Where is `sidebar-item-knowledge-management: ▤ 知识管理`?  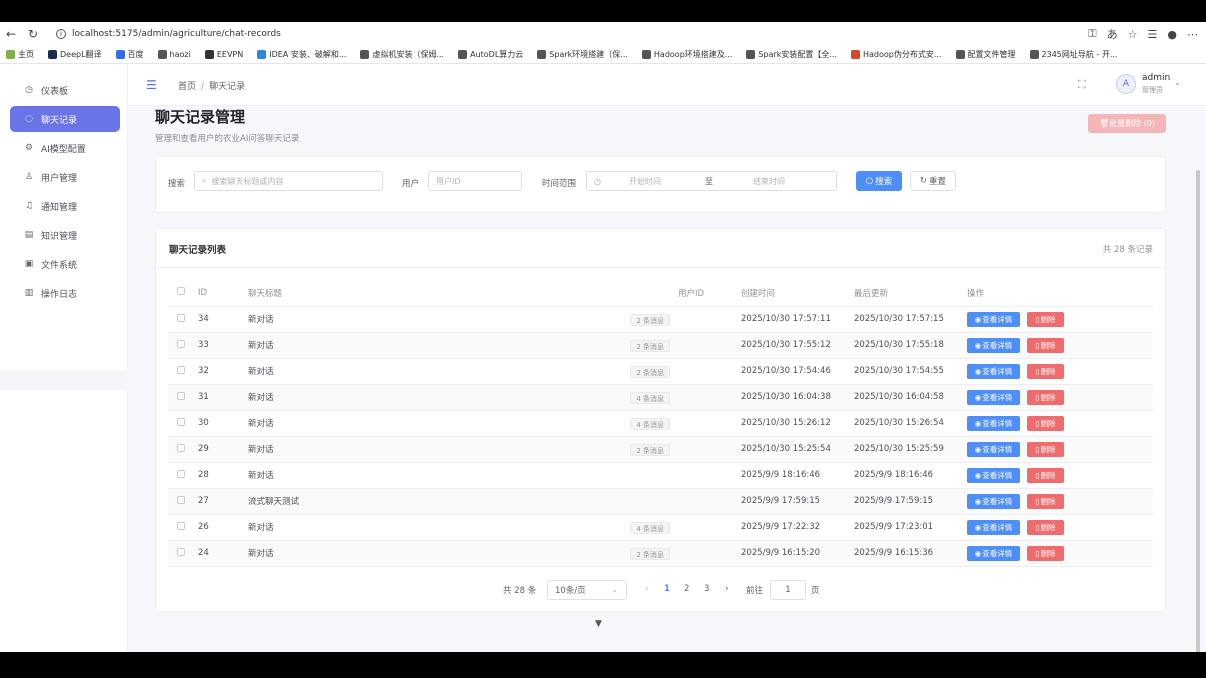 sidebar-item-knowledge-management: ▤ 知识管理 is located at coordinates (65, 235).